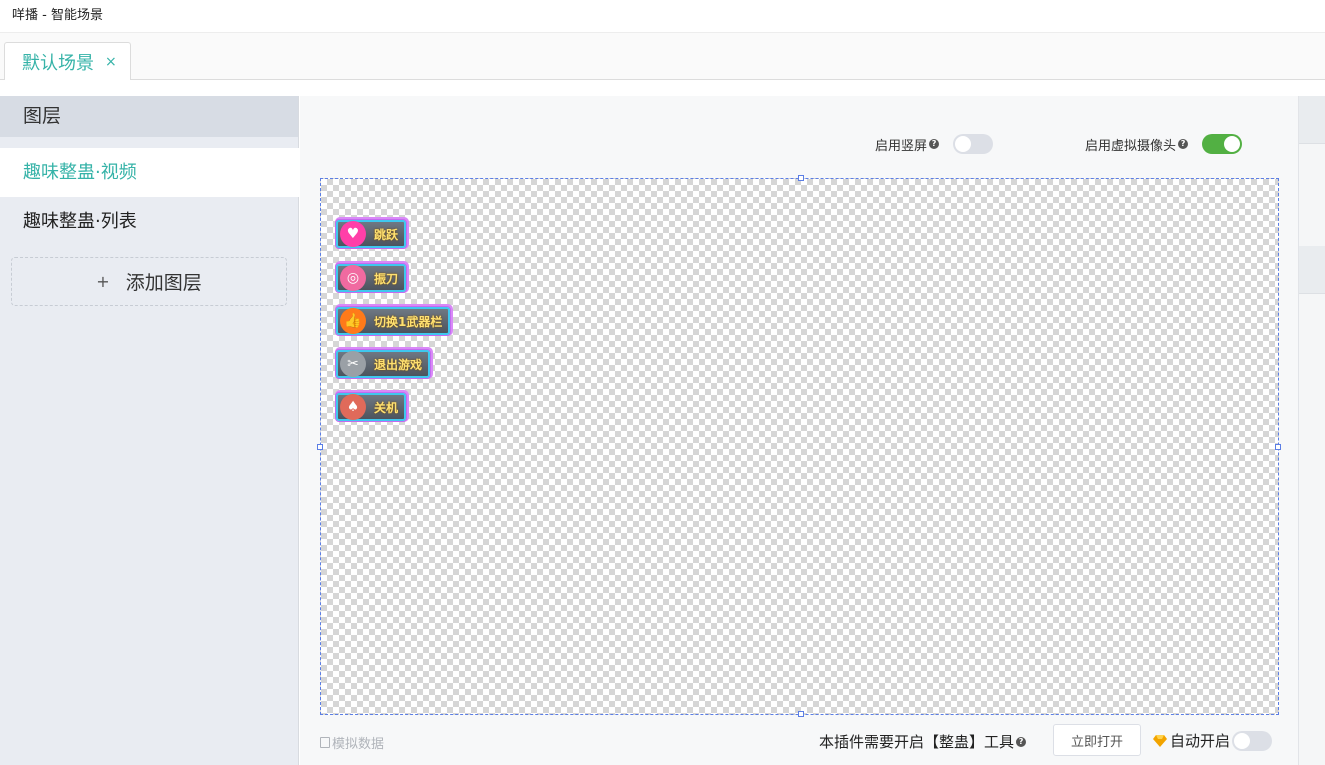 The height and width of the screenshot is (765, 1325). What do you see at coordinates (386, 278) in the screenshot?
I see `action-label: 振刀` at bounding box center [386, 278].